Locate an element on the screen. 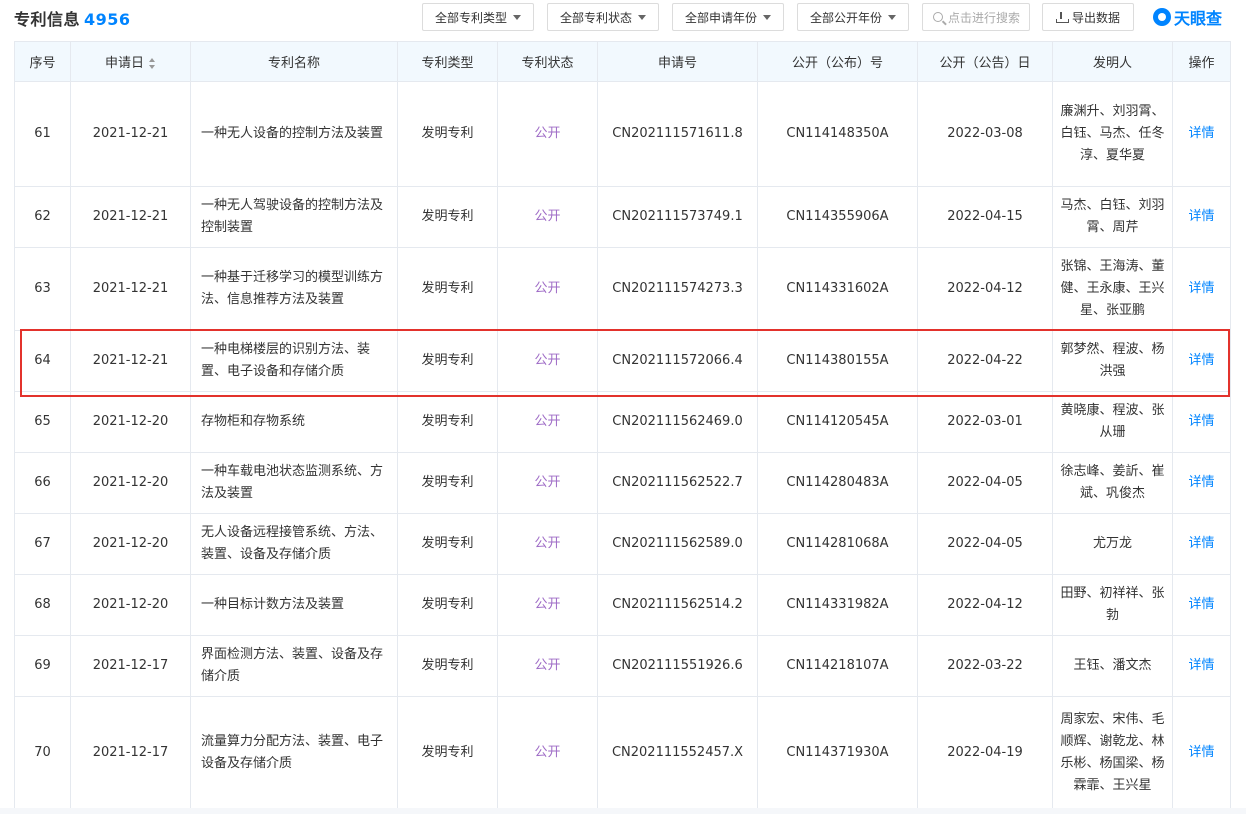  logo-icon is located at coordinates (1162, 17).